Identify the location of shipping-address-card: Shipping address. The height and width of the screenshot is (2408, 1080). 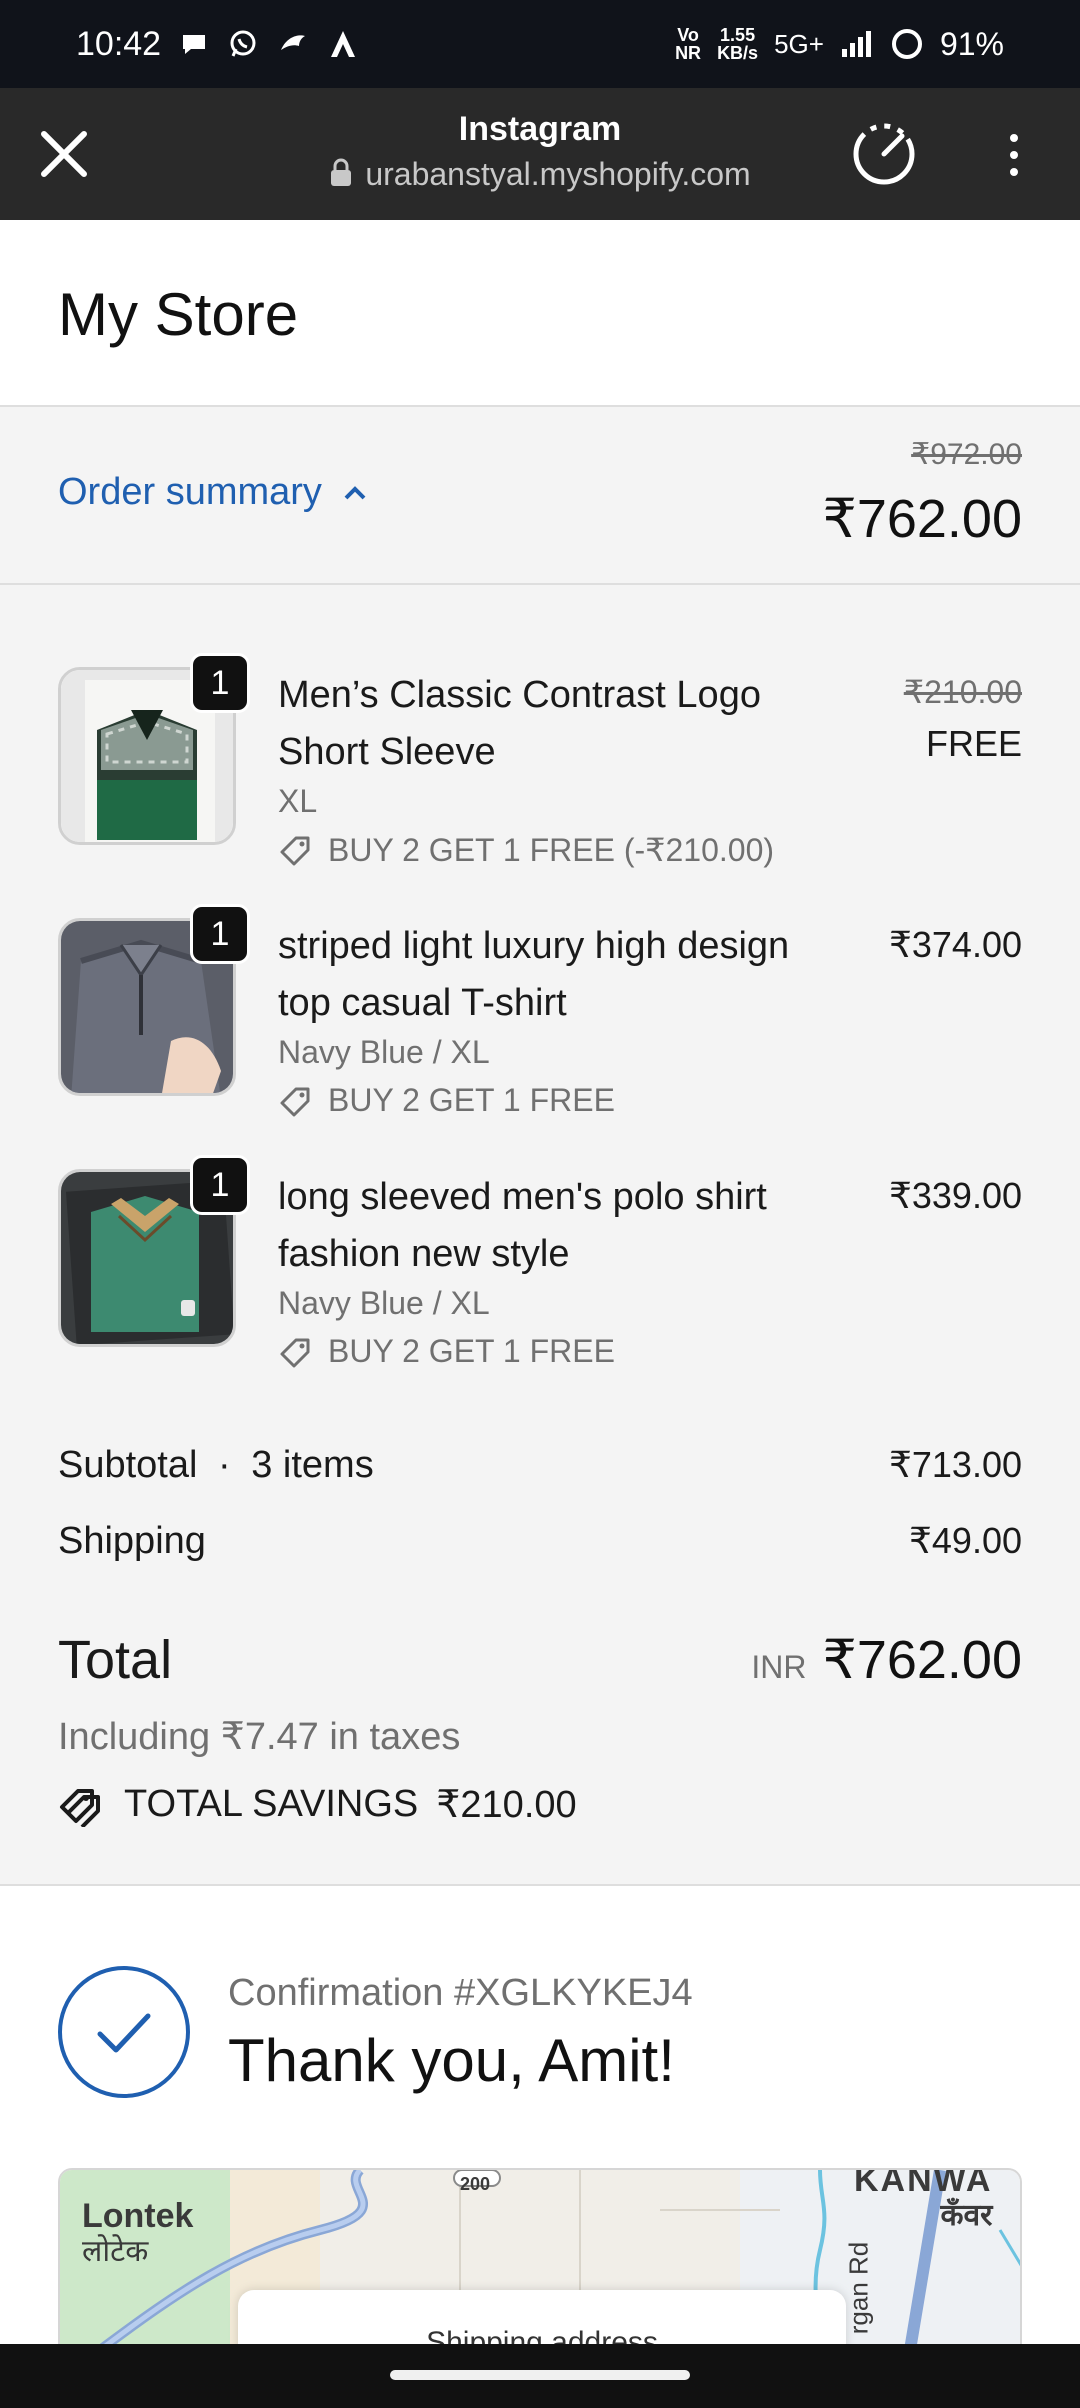
(542, 2318).